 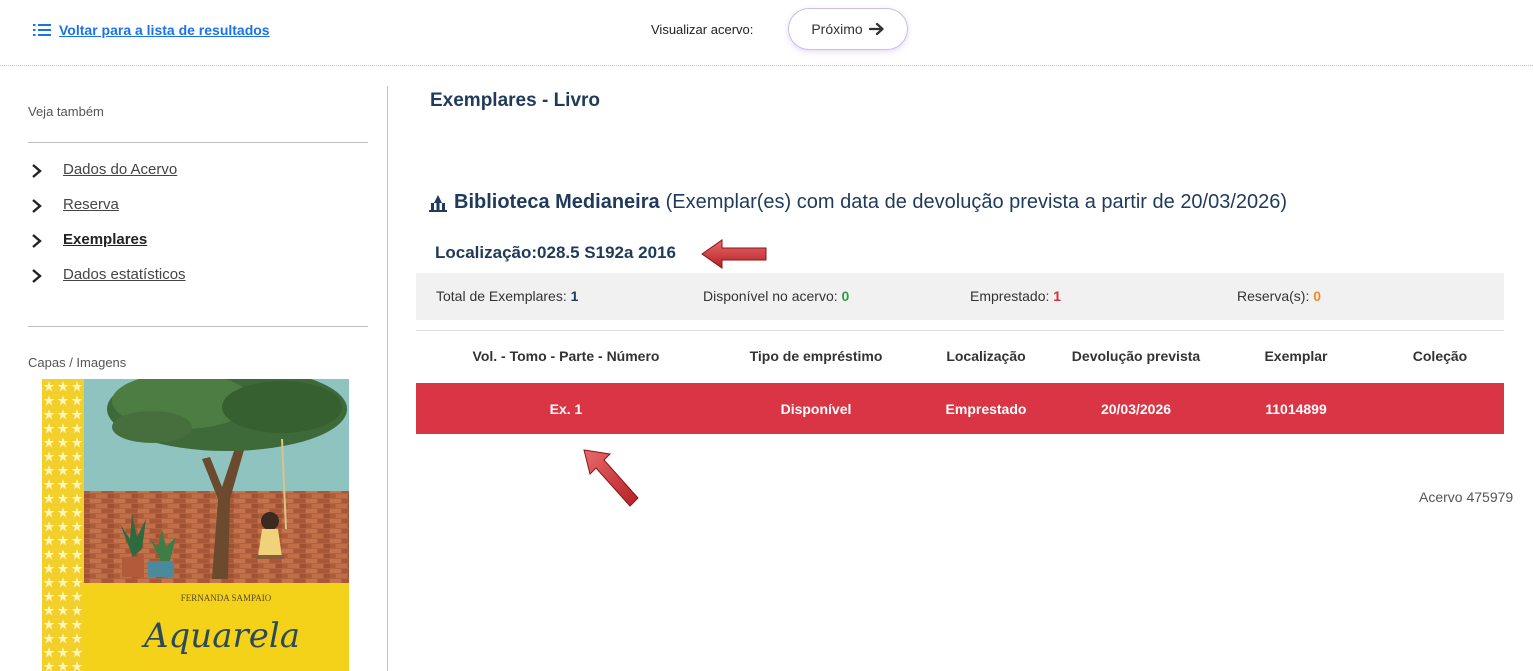 I want to click on sidebar-item-label: Exemplares, so click(x=105, y=239).